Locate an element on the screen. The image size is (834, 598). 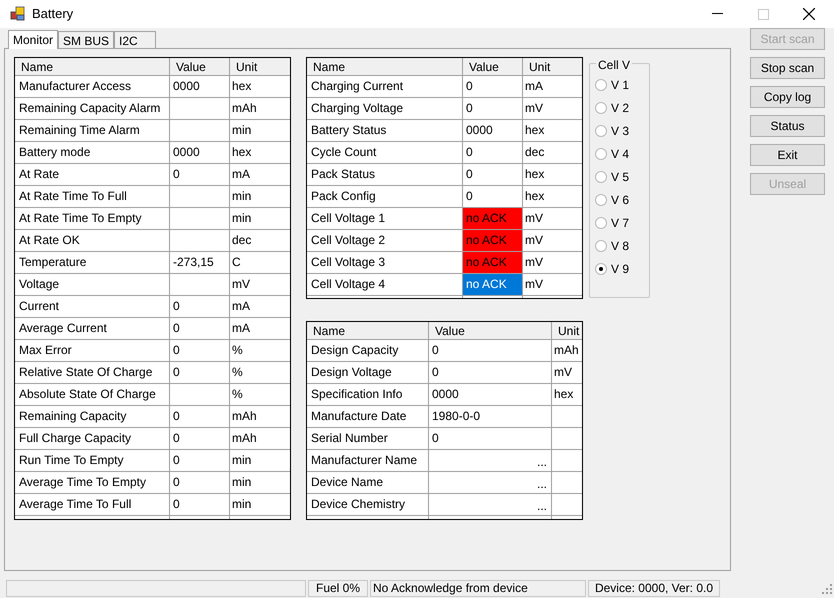
name-cell: Manufacture Date is located at coordinates (358, 416).